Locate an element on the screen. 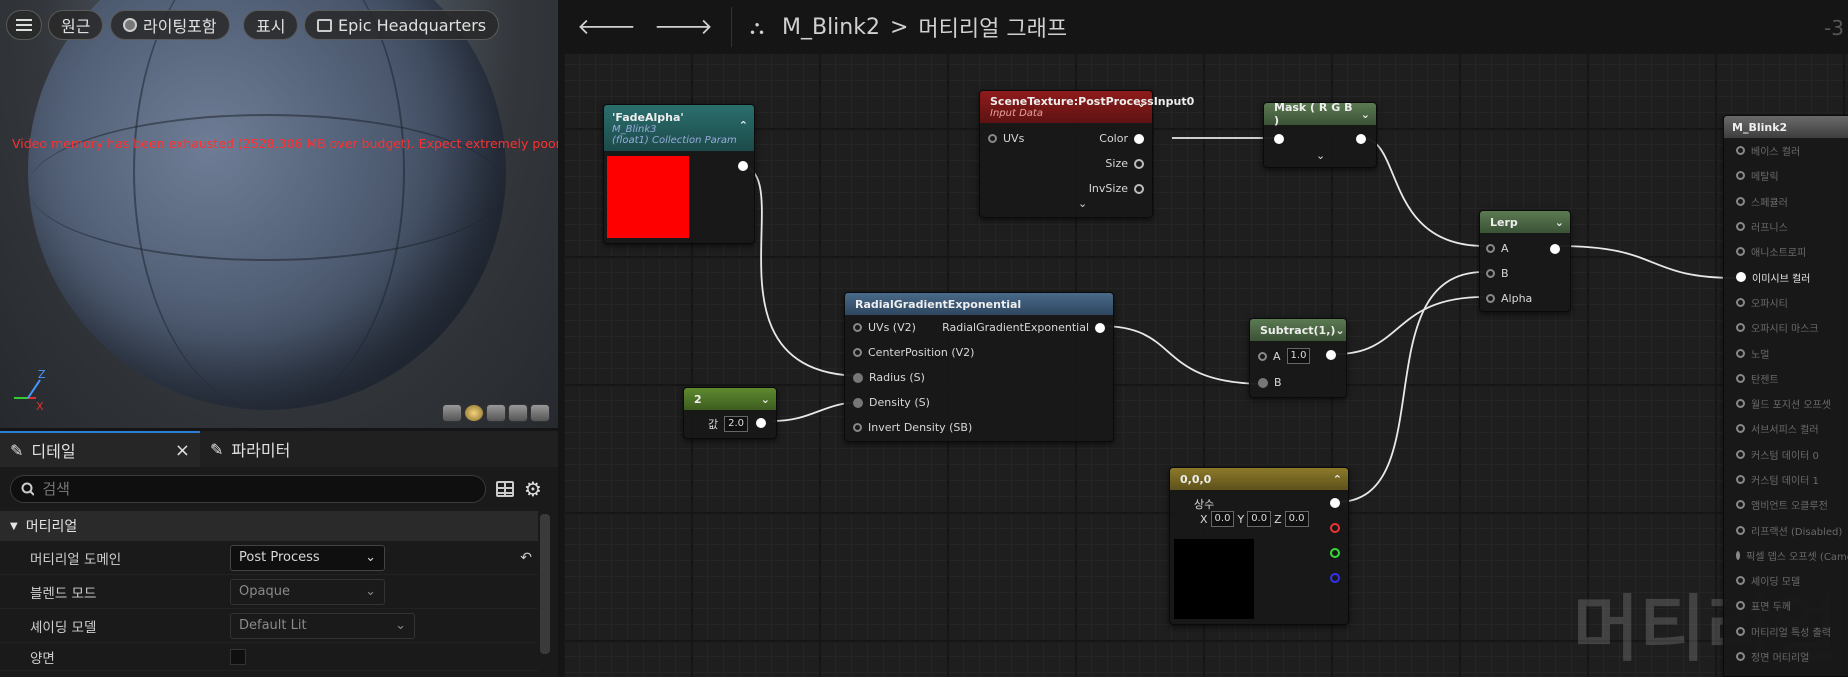  radial-in-center: CenterPosition (V2) is located at coordinates (913, 352).